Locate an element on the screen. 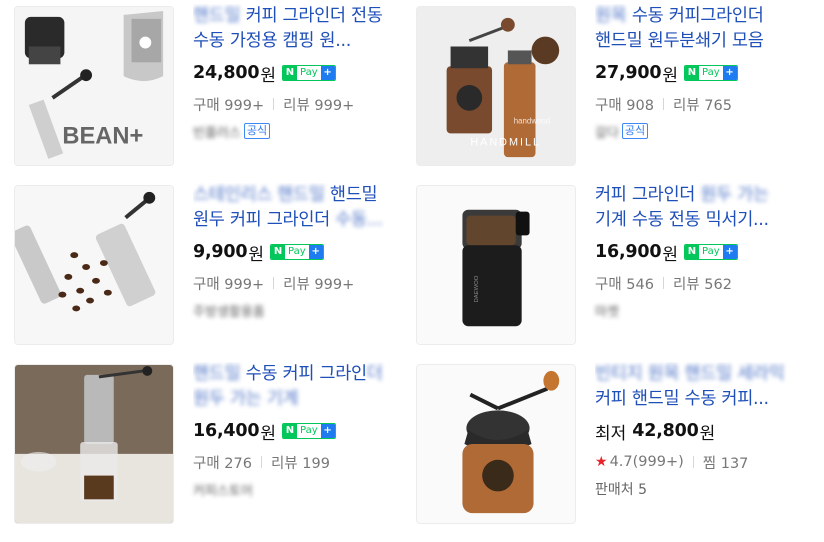  seller-row: 커피스토어 is located at coordinates (298, 489).